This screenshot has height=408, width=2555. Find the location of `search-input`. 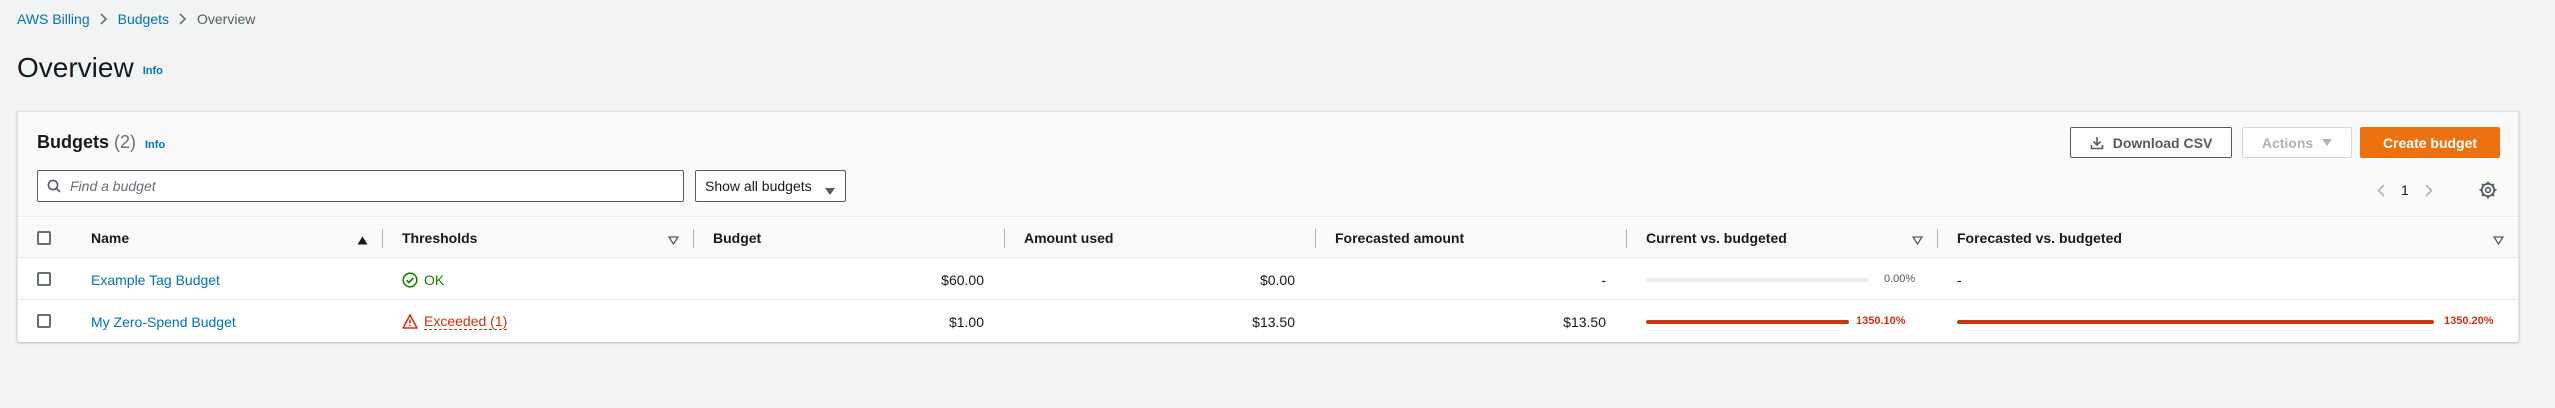

search-input is located at coordinates (370, 186).